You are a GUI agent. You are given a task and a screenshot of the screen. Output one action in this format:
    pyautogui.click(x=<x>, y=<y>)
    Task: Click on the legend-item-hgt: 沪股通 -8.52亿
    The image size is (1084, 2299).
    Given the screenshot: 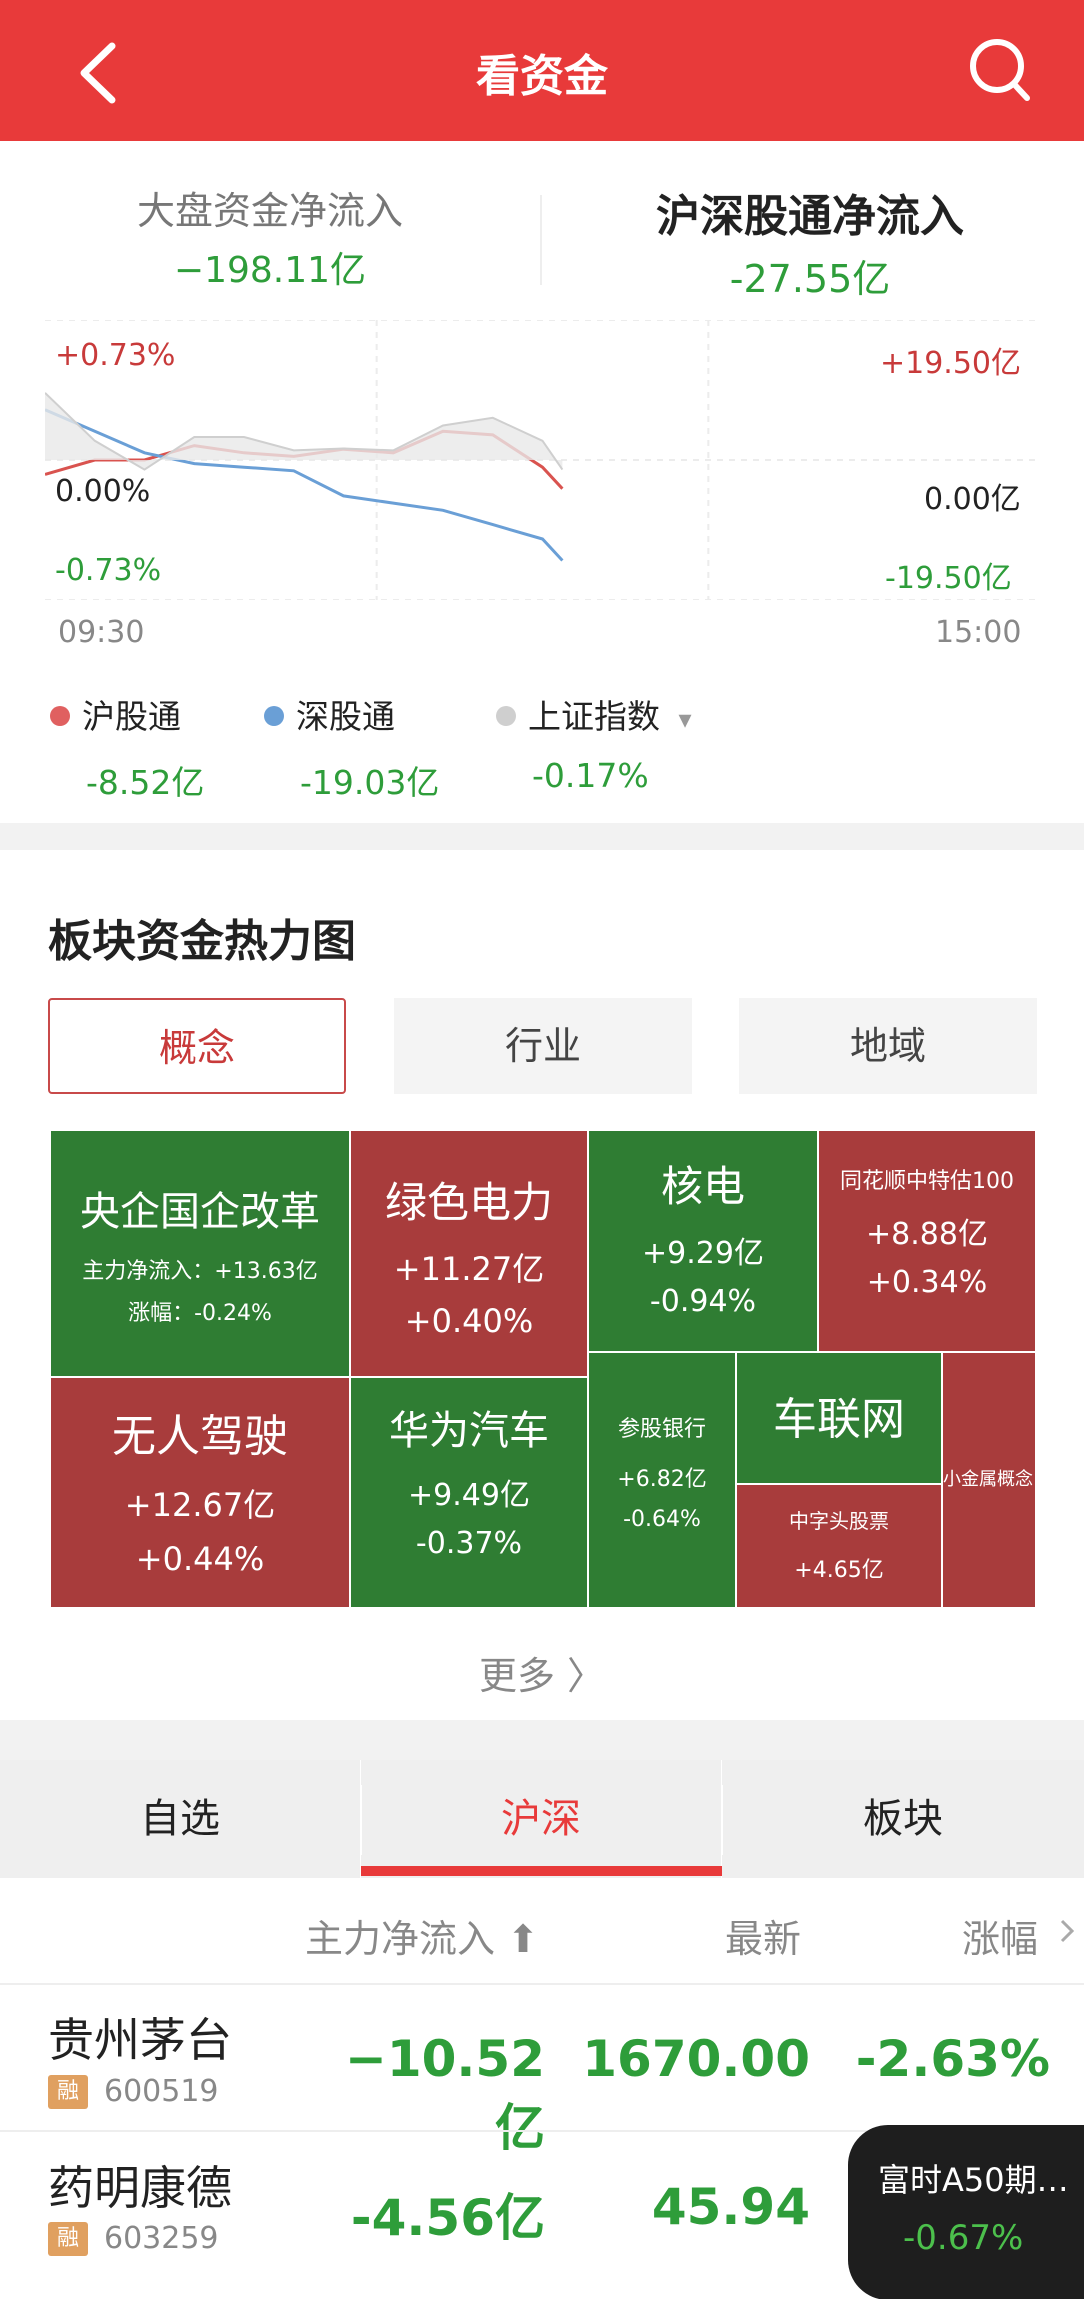 What is the action you would take?
    pyautogui.click(x=127, y=747)
    